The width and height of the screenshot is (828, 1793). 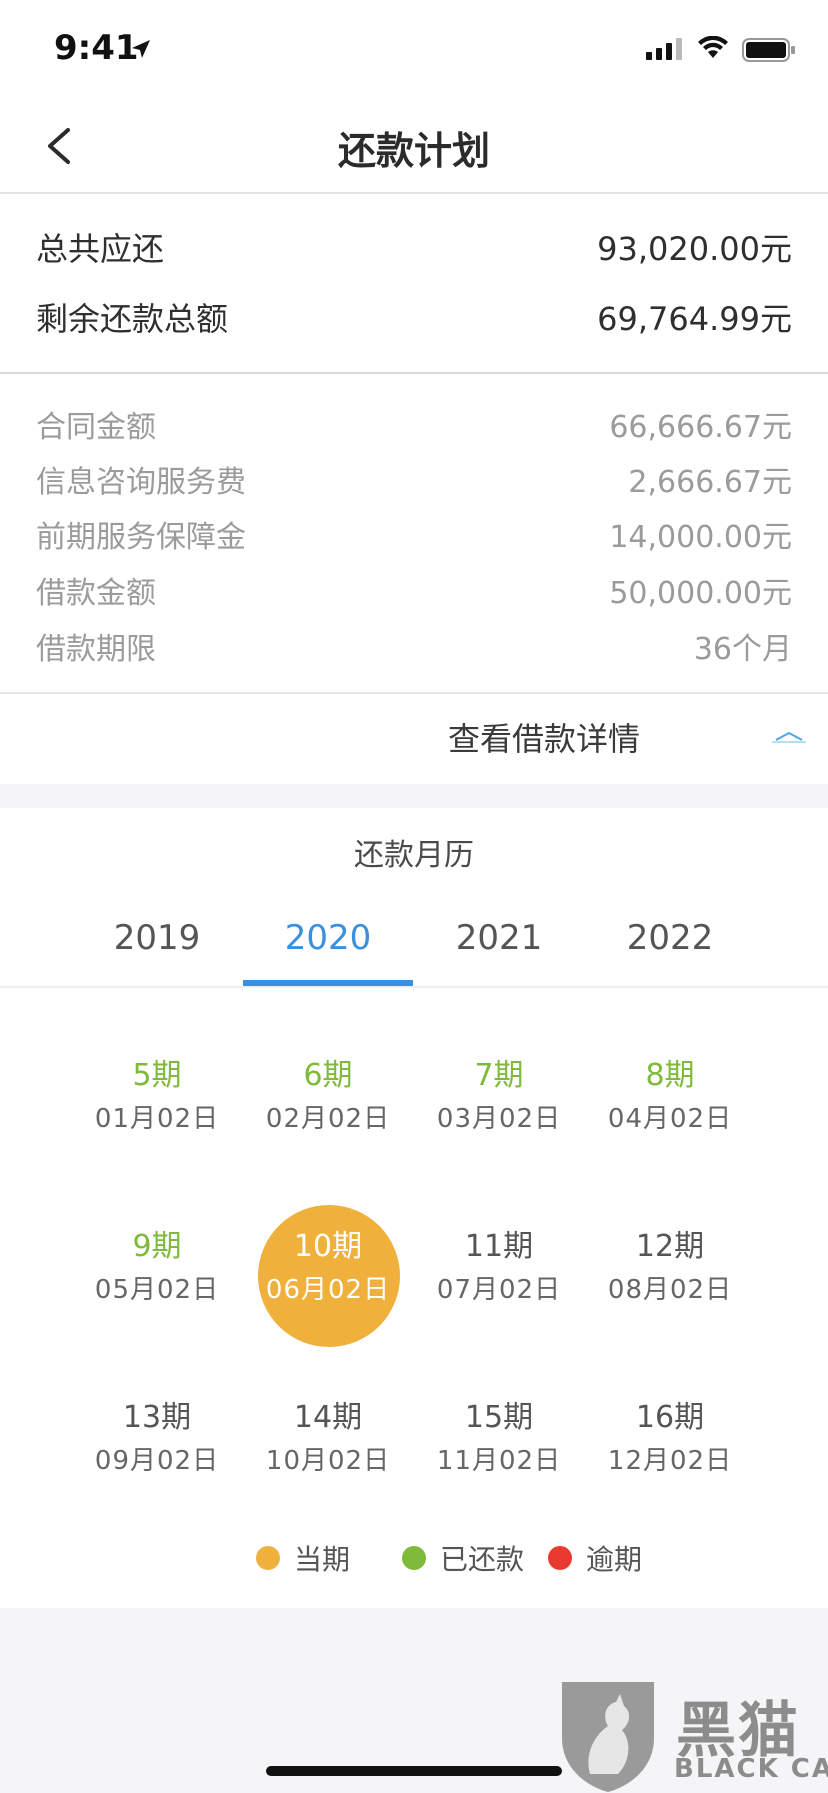 What do you see at coordinates (100, 249) in the screenshot?
I see `summary-label: 总共应还` at bounding box center [100, 249].